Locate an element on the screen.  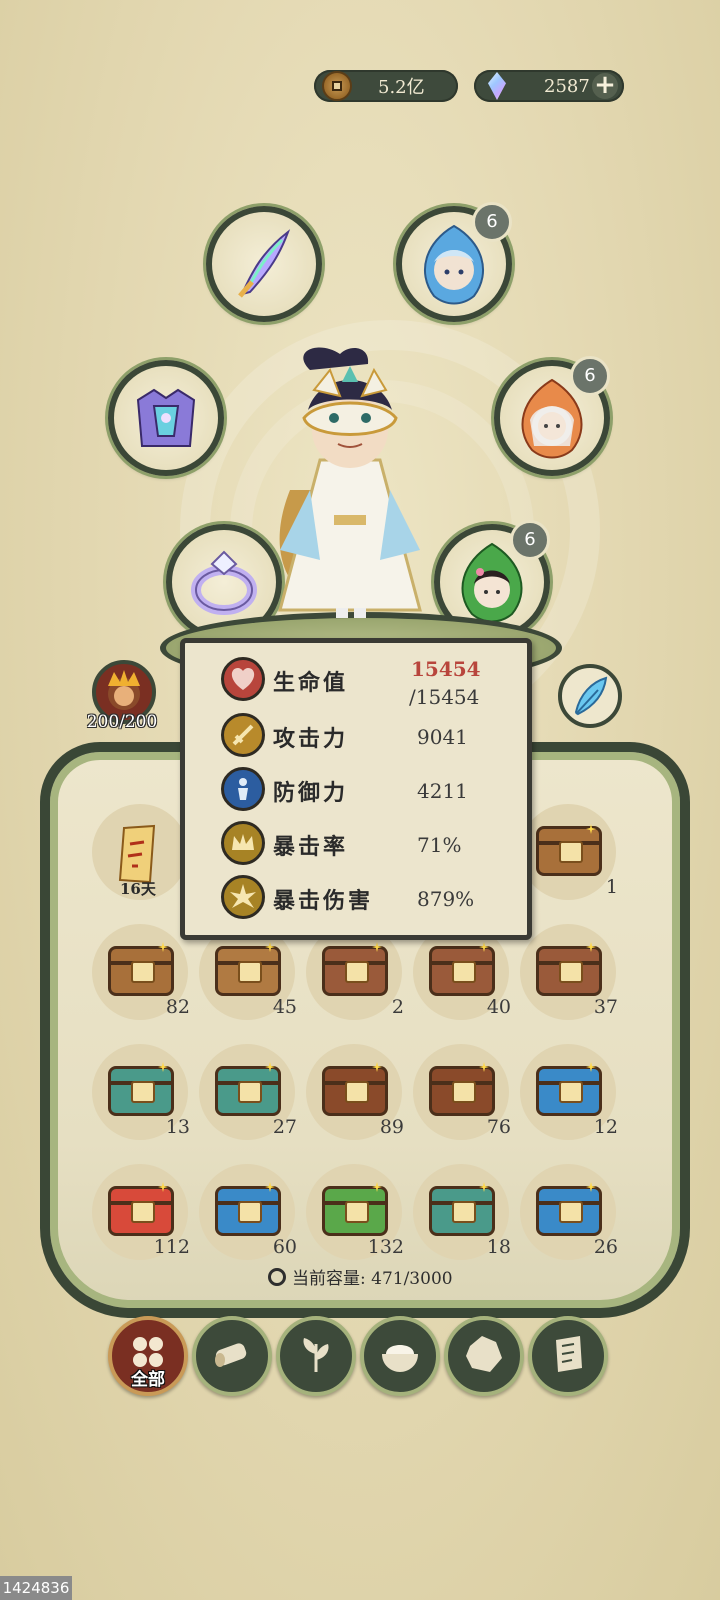
stat-value: 879% is located at coordinates (446, 899).